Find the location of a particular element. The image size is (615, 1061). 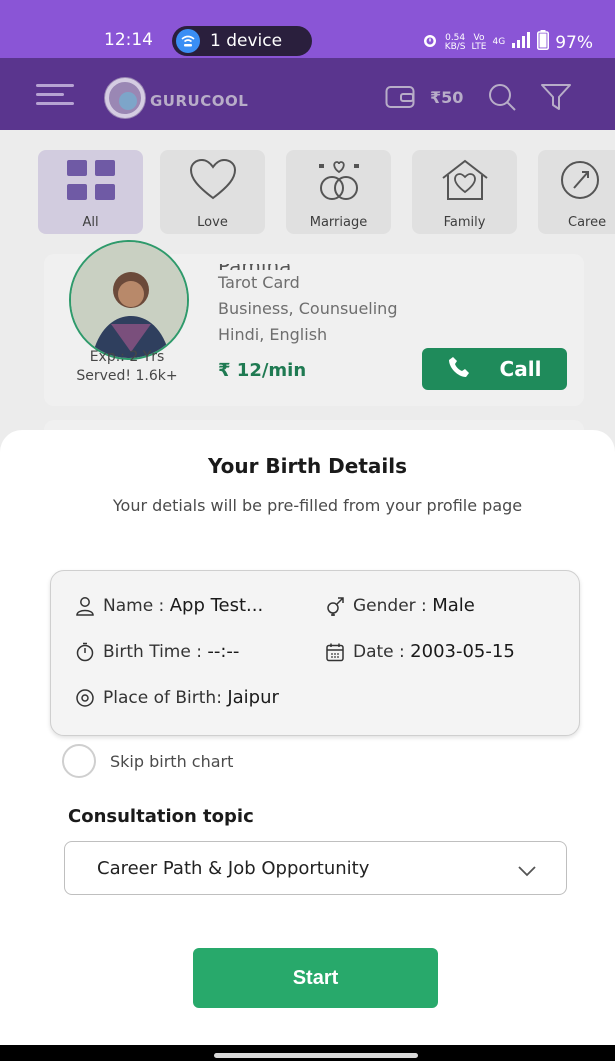

signal-icon is located at coordinates (521, 42).